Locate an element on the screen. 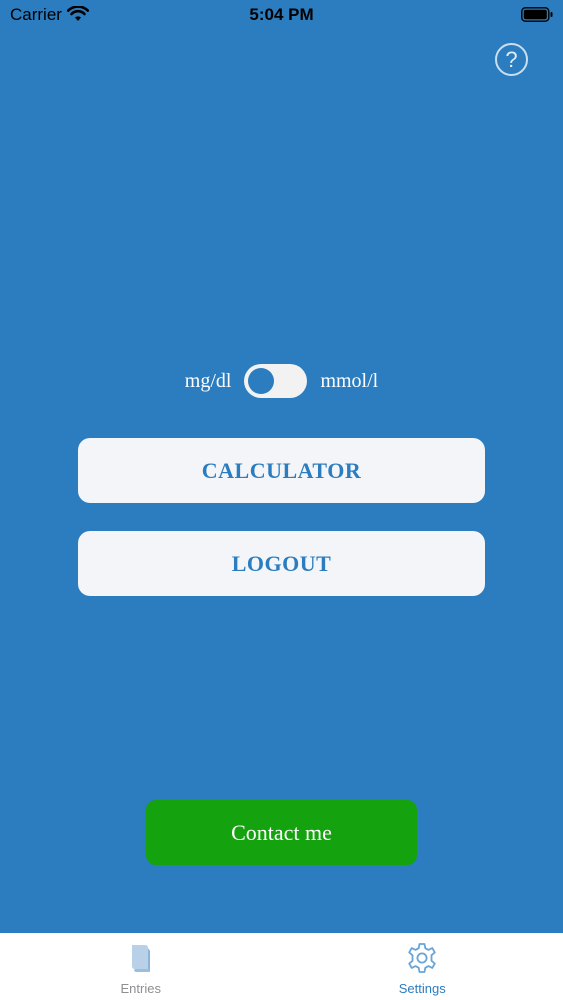 The height and width of the screenshot is (1000, 563). unit-toggle-switch is located at coordinates (276, 381).